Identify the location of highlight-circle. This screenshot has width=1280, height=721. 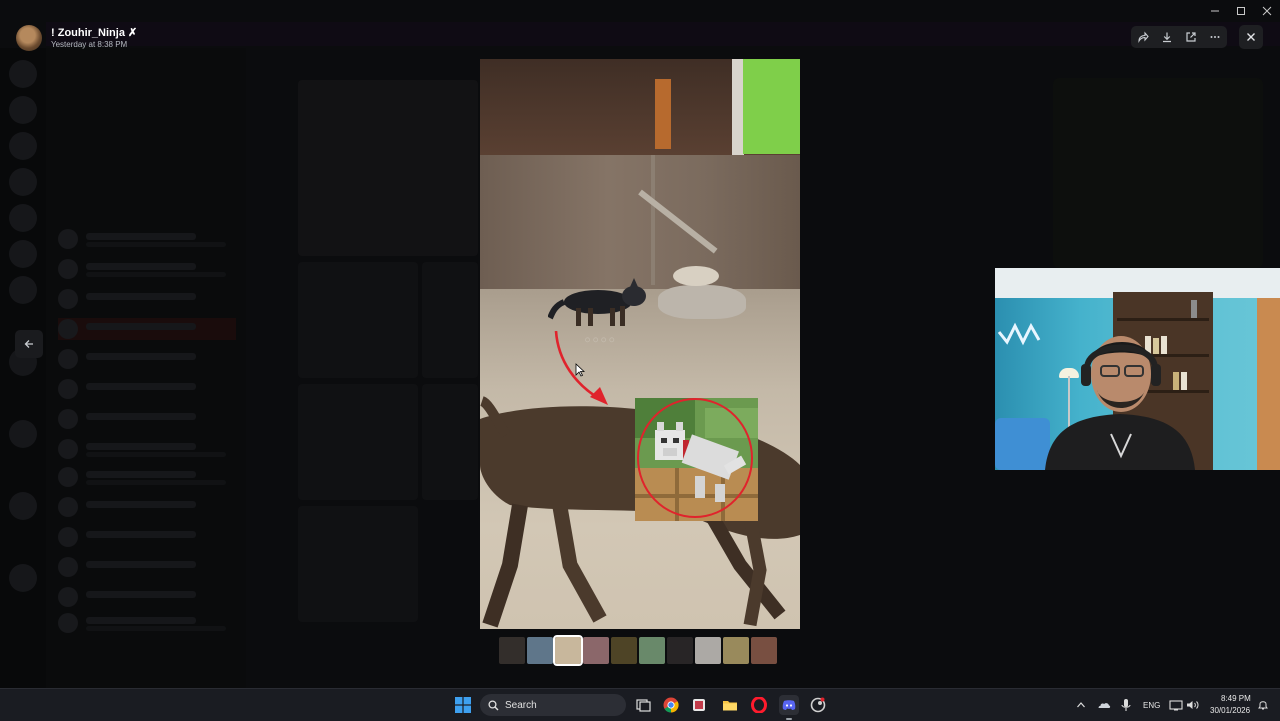
(695, 458).